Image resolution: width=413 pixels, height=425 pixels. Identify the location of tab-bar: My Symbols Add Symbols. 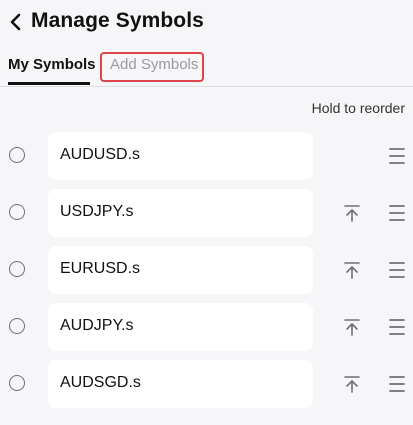
(206, 68).